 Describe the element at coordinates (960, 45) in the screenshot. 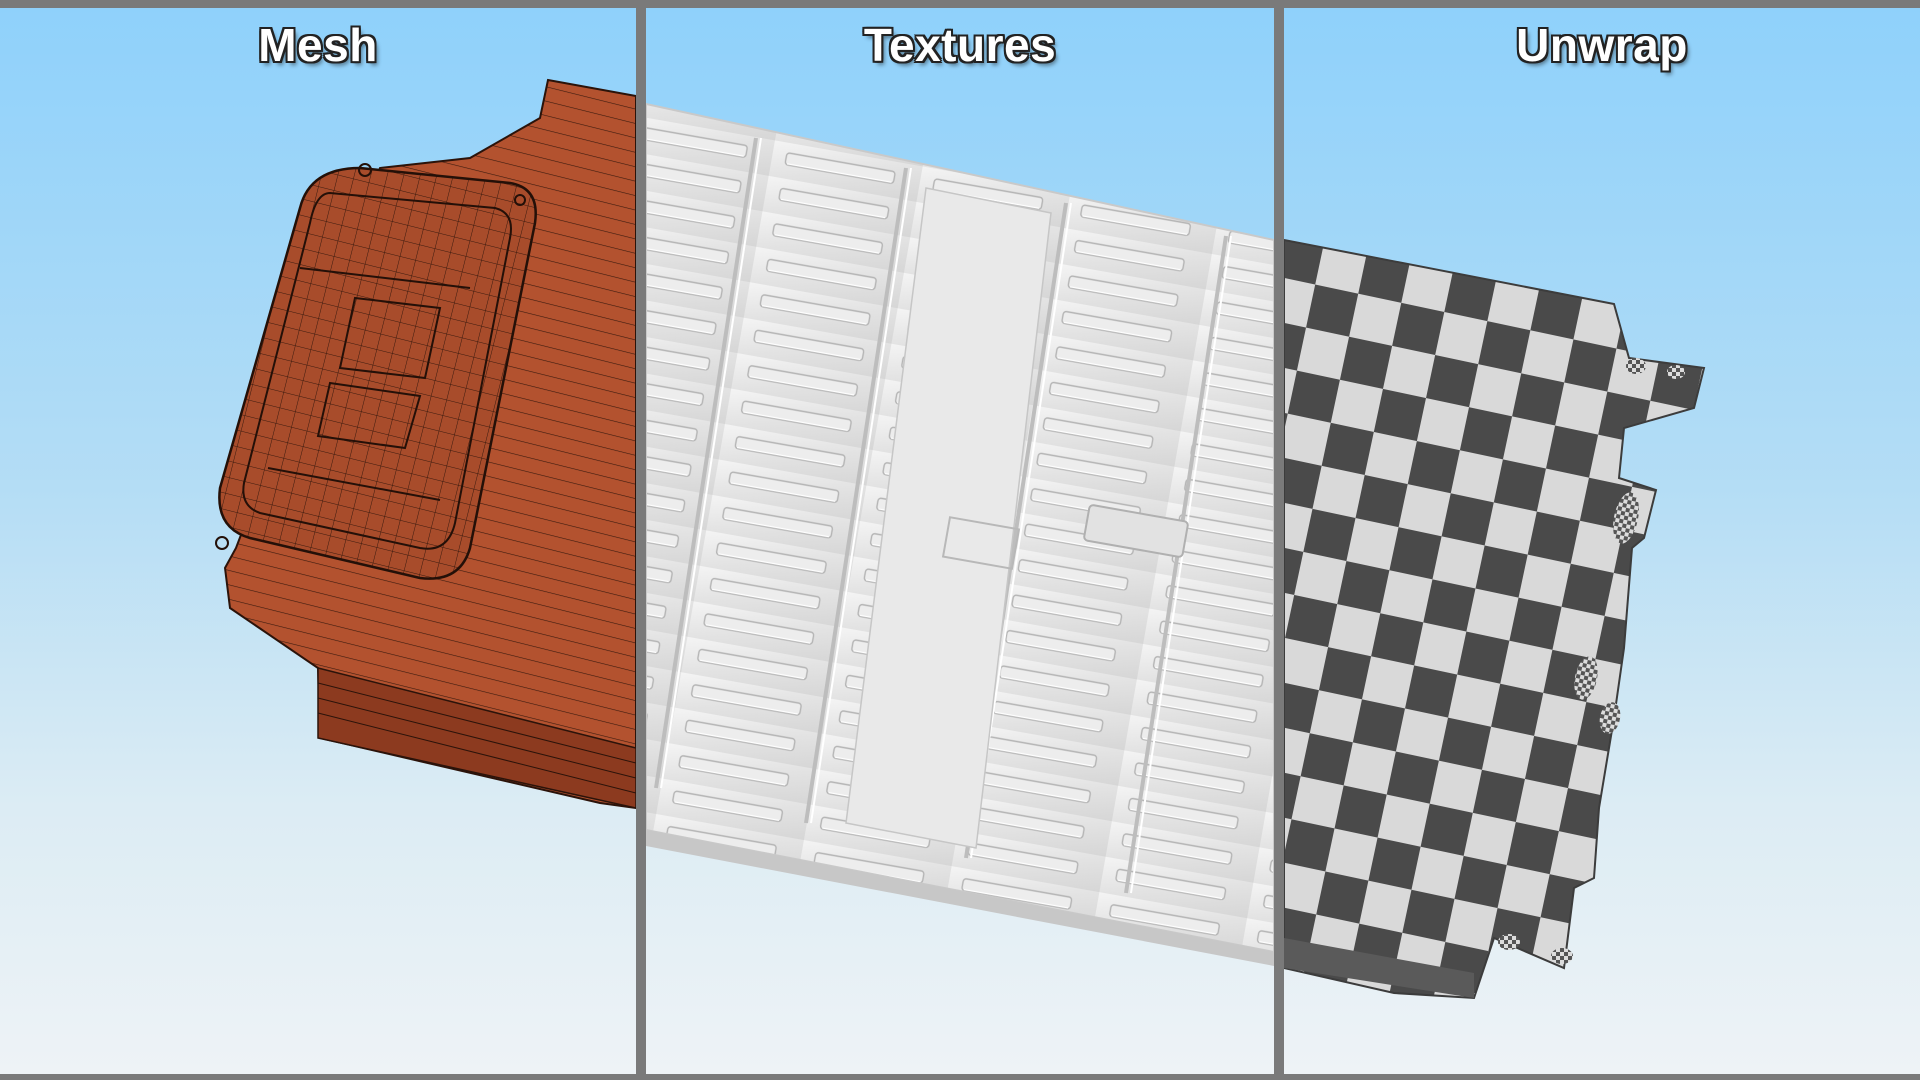

I see `panel-title: Textures` at that location.